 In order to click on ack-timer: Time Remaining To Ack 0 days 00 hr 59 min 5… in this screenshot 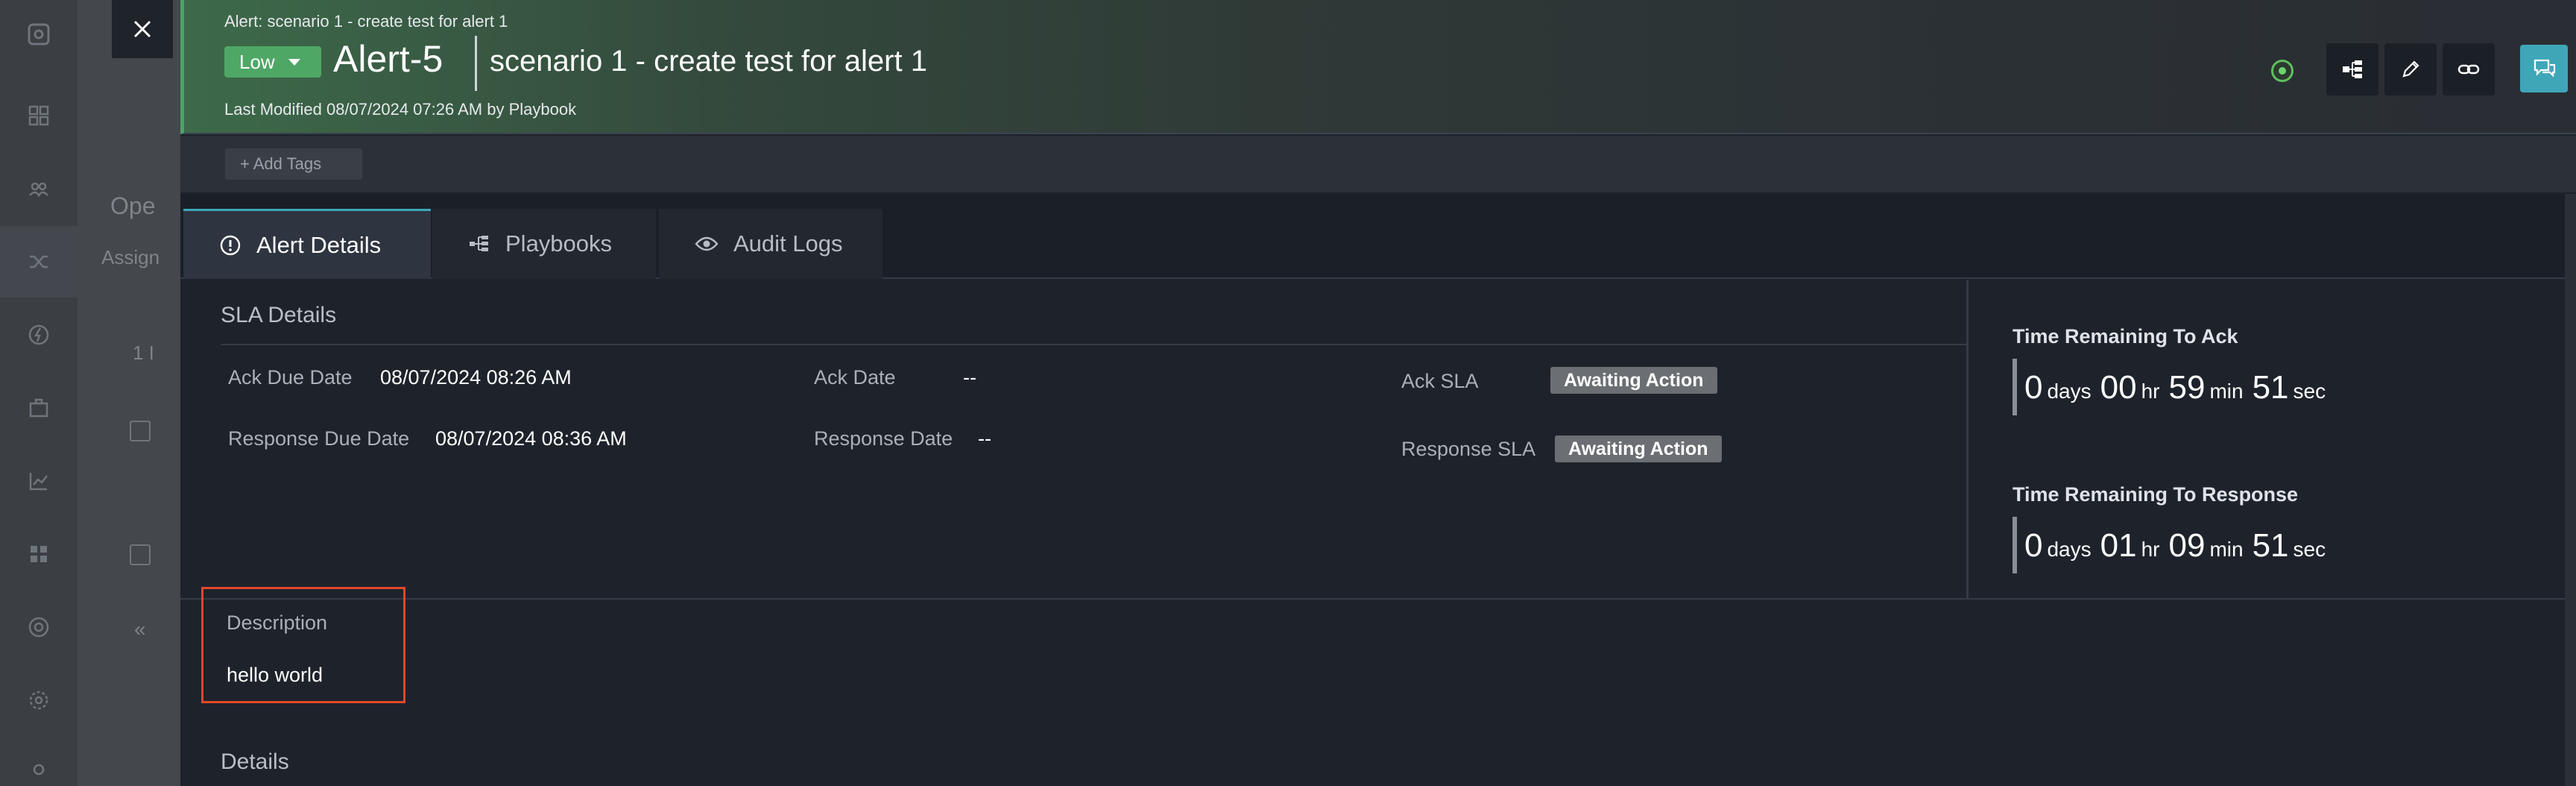, I will do `click(2173, 370)`.